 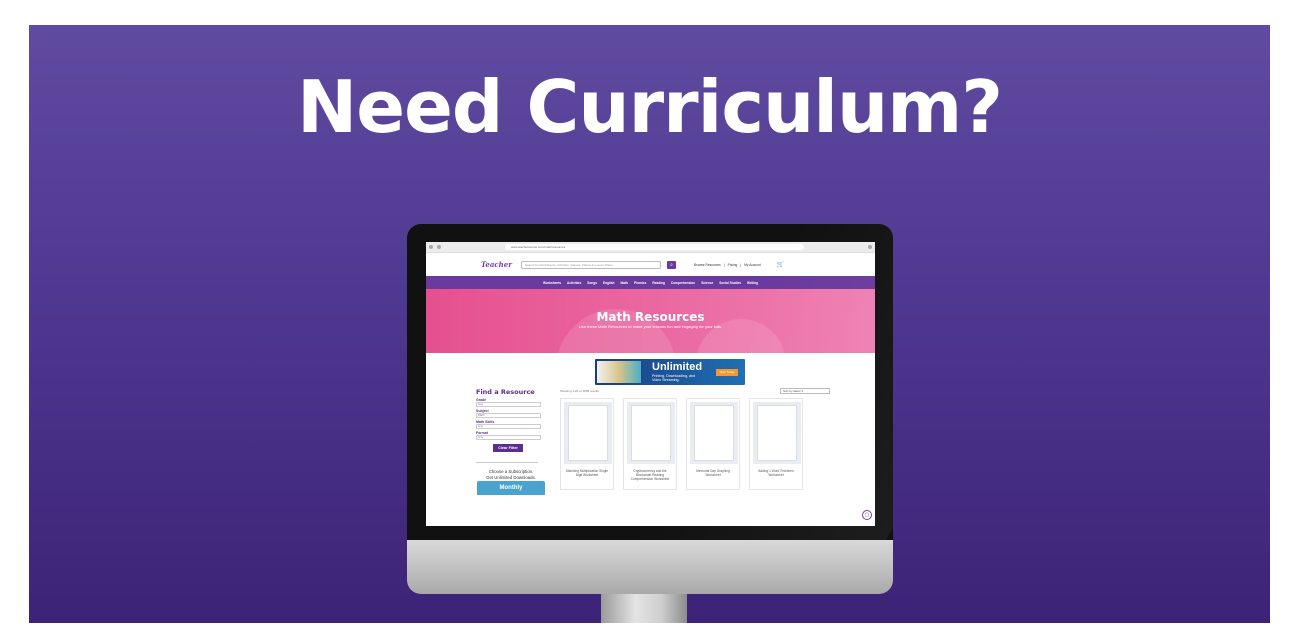 What do you see at coordinates (654, 247) in the screenshot?
I see `address-bar: www.teachersource.com/math/resources` at bounding box center [654, 247].